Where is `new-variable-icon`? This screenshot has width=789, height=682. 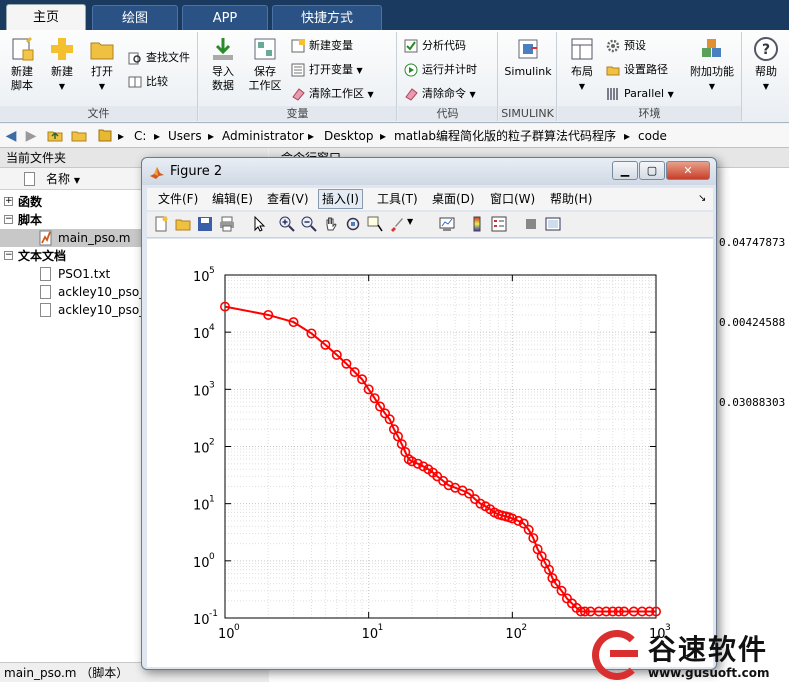 new-variable-icon is located at coordinates (298, 46).